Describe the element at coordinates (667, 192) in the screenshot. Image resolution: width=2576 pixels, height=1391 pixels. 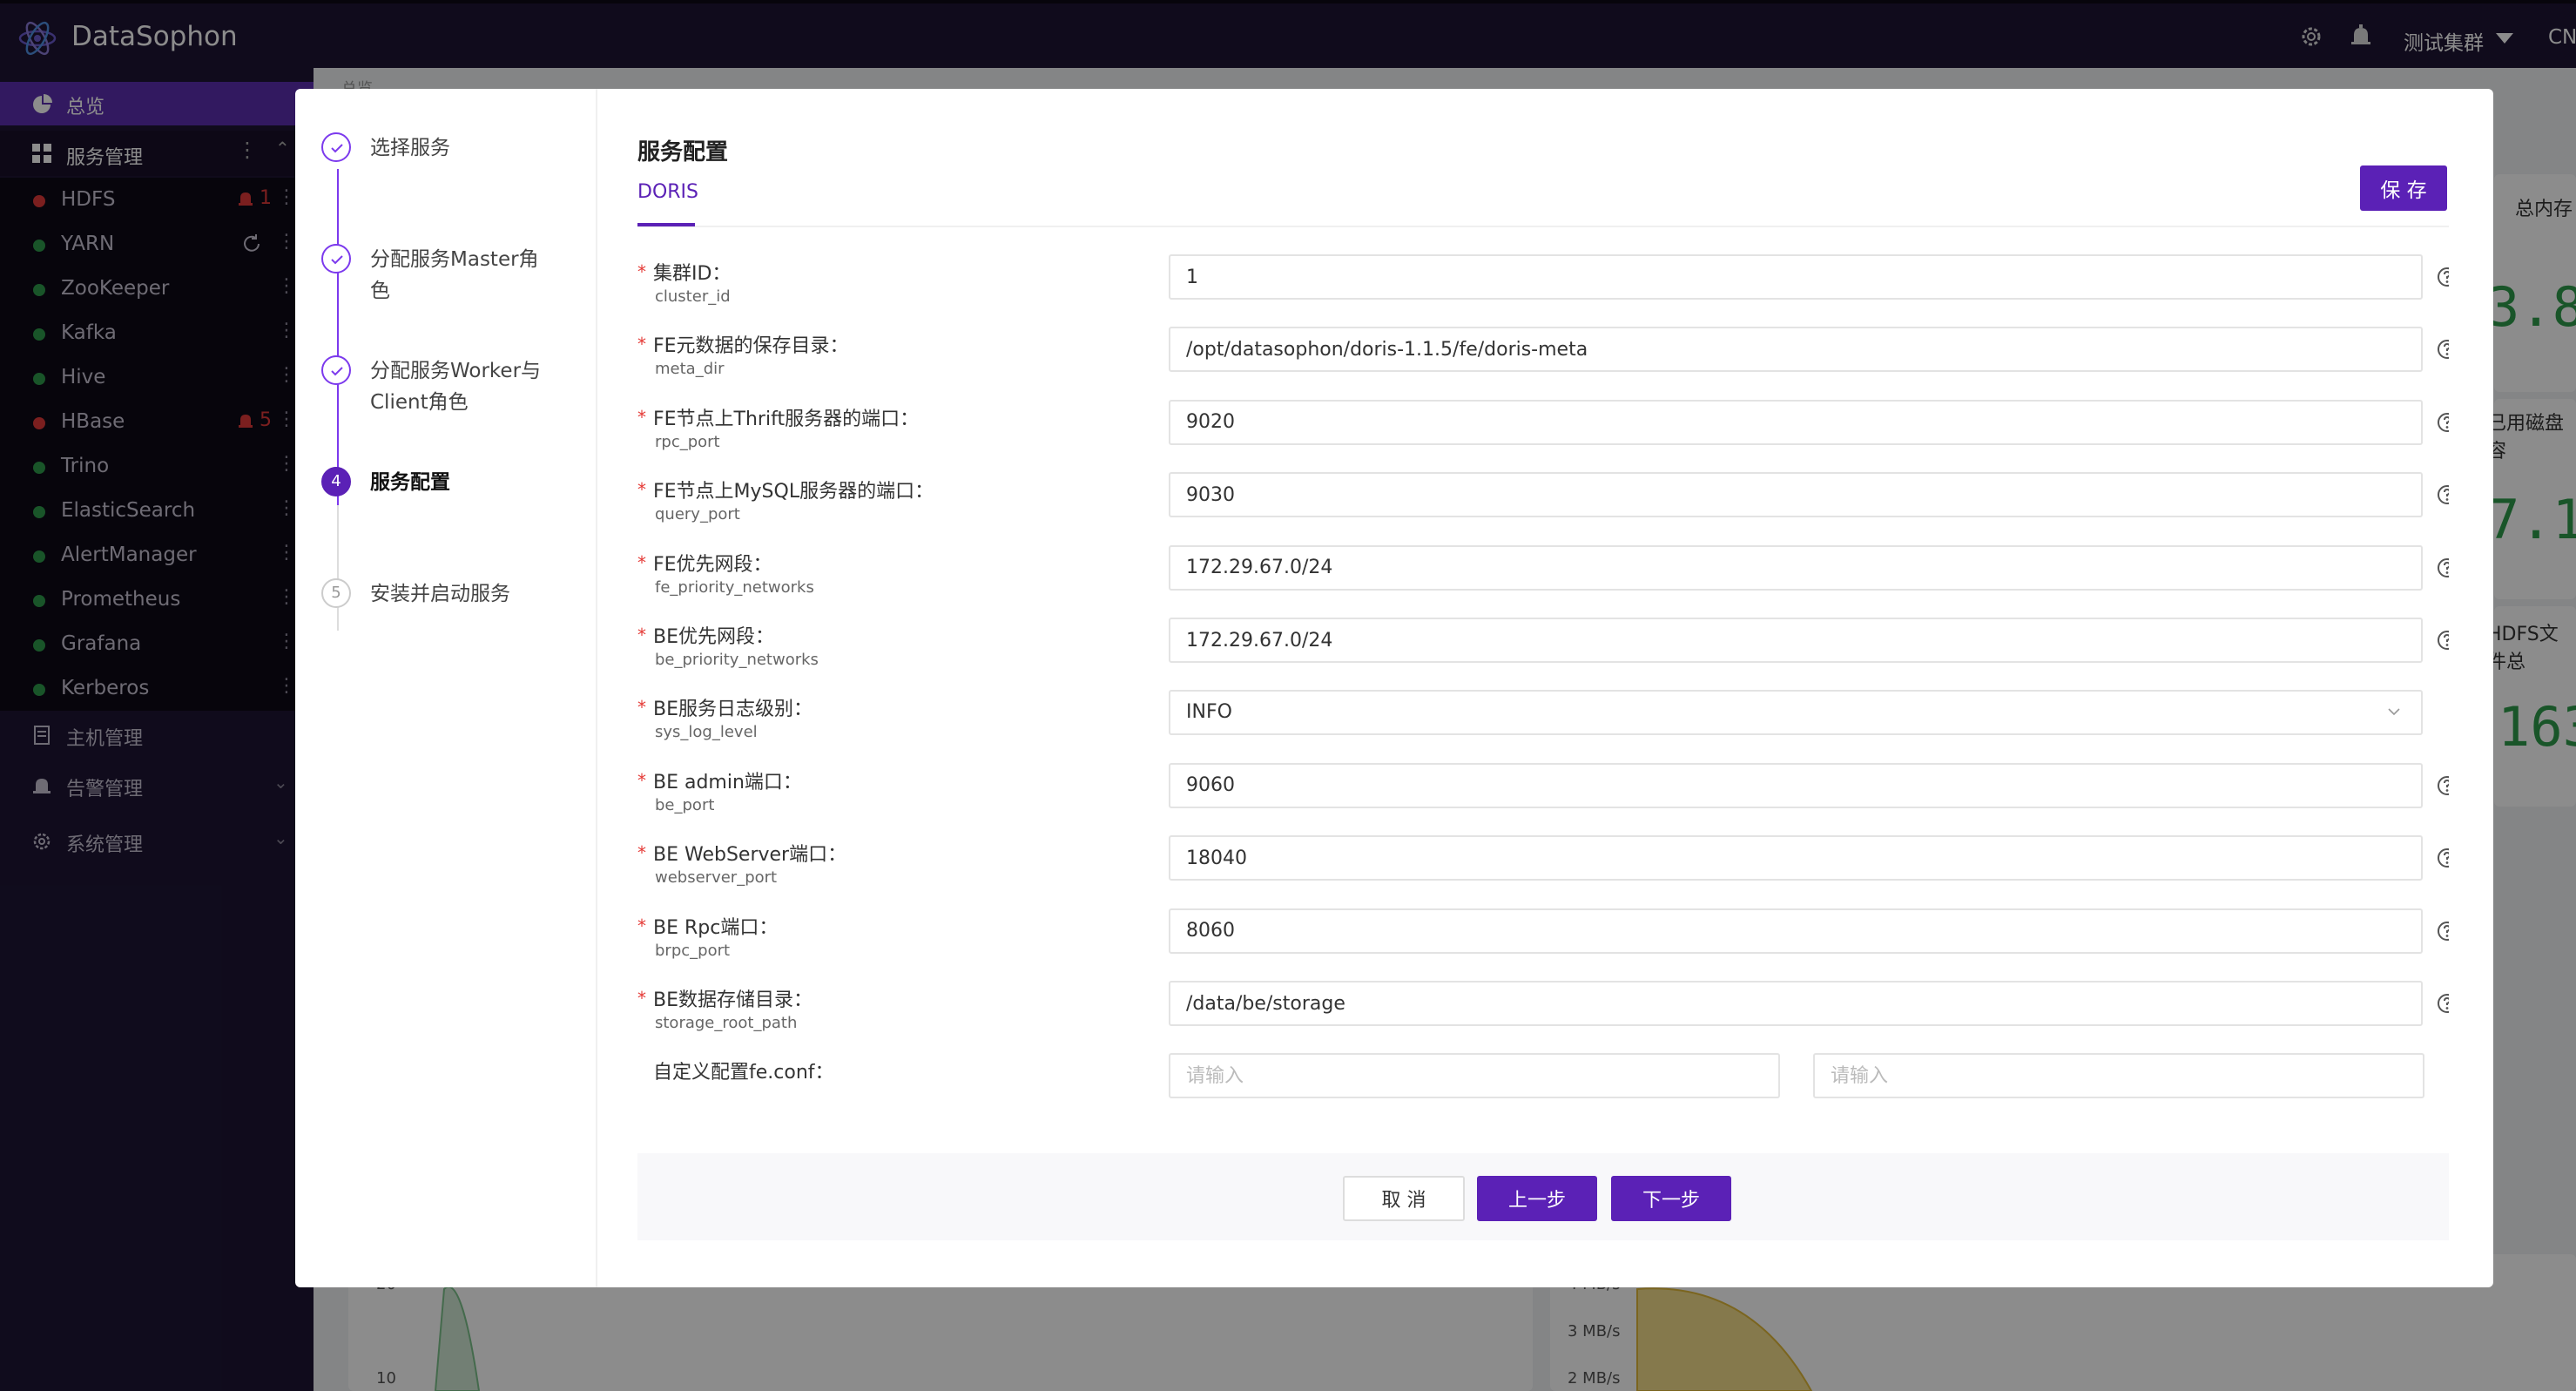
I see `tab-doris: DORIS` at that location.